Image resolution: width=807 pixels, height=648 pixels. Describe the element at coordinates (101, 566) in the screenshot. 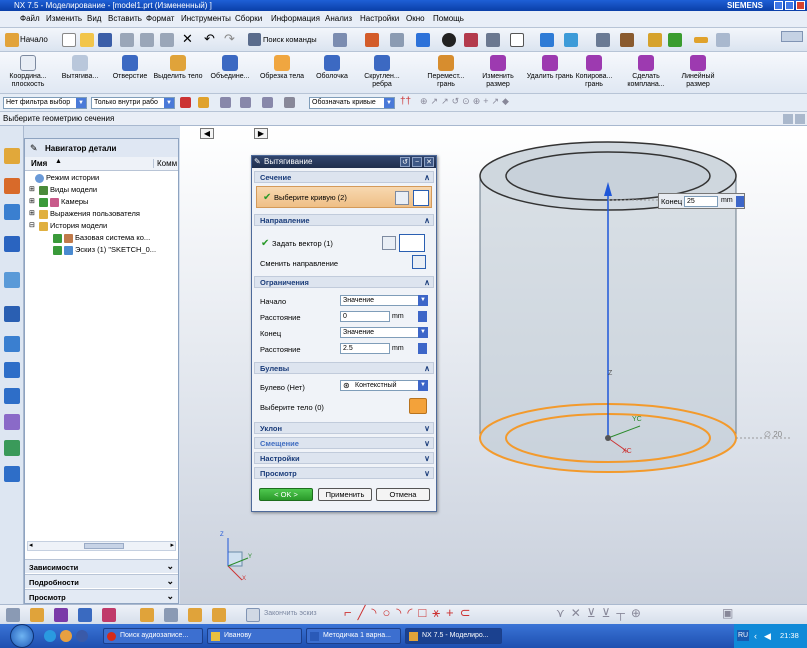

I see `panel-dependencies: Зависимости ⌄` at that location.